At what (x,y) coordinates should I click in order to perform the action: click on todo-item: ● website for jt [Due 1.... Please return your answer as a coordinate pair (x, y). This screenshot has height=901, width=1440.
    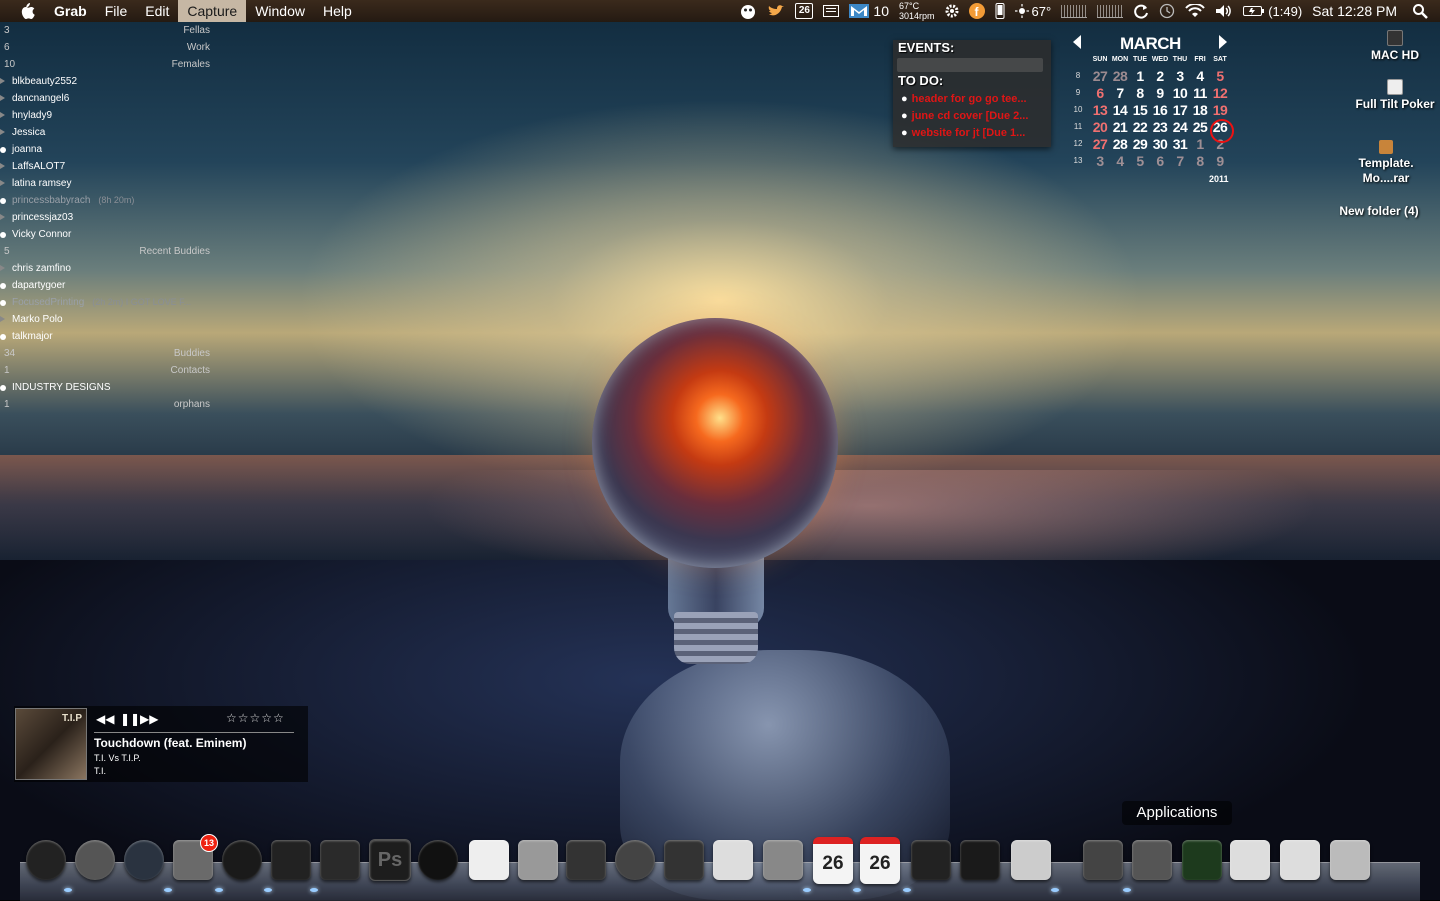
    Looking at the image, I should click on (971, 133).